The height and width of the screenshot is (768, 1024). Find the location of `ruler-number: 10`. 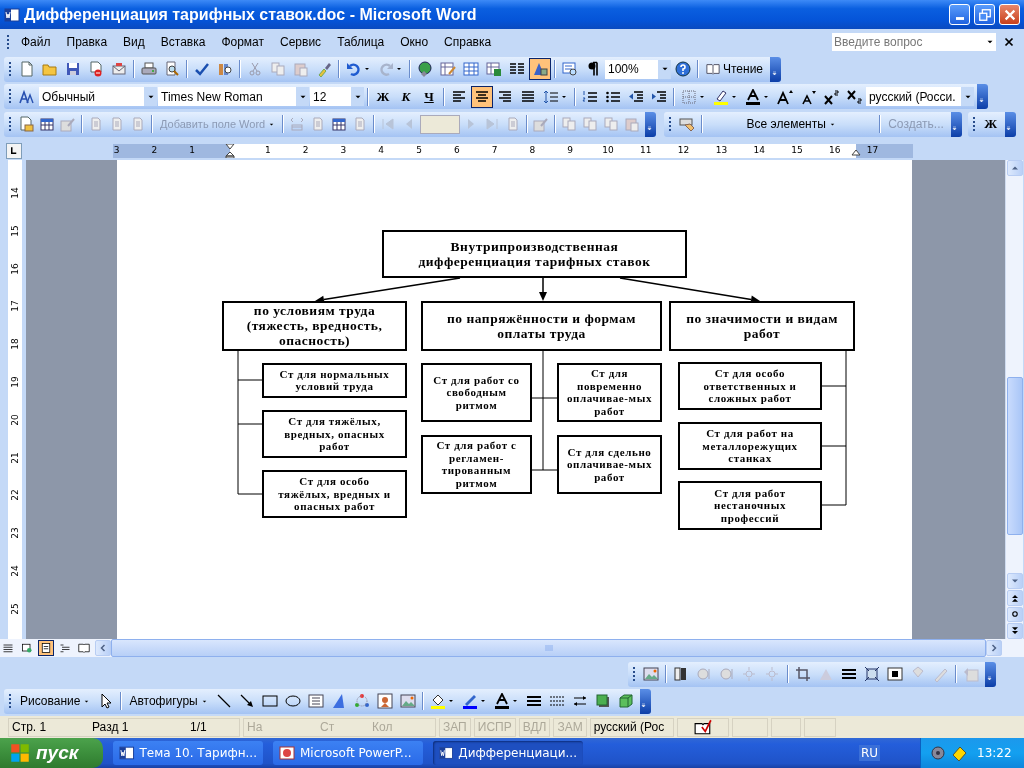

ruler-number: 10 is located at coordinates (608, 150).